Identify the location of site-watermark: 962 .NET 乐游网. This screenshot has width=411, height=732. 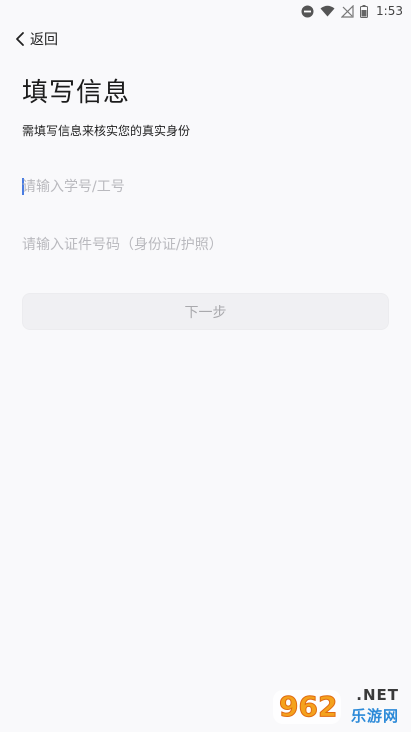
(337, 706).